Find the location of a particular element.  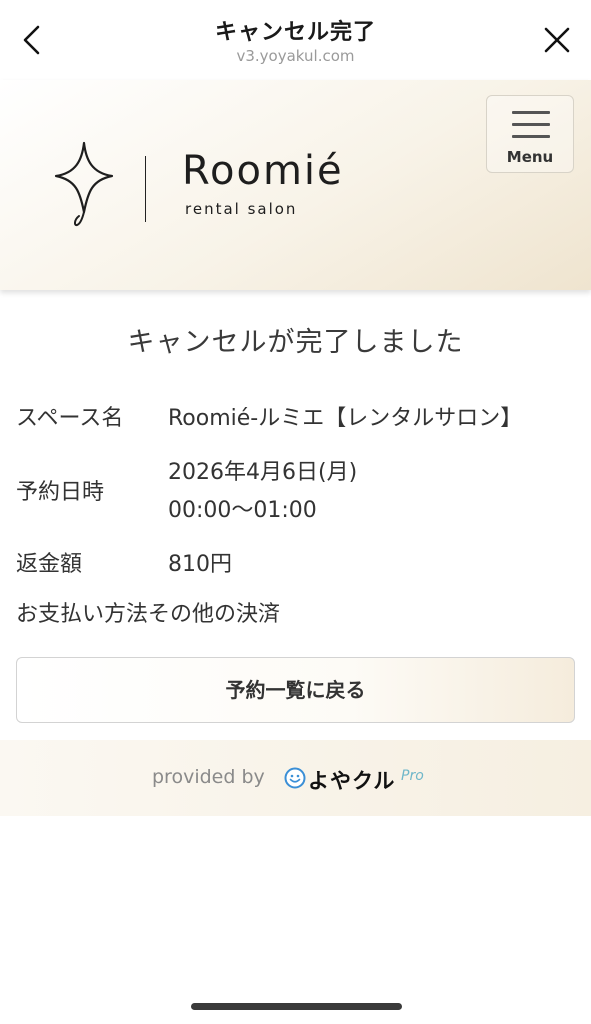

page-title: キャンセル完了 is located at coordinates (295, 32).